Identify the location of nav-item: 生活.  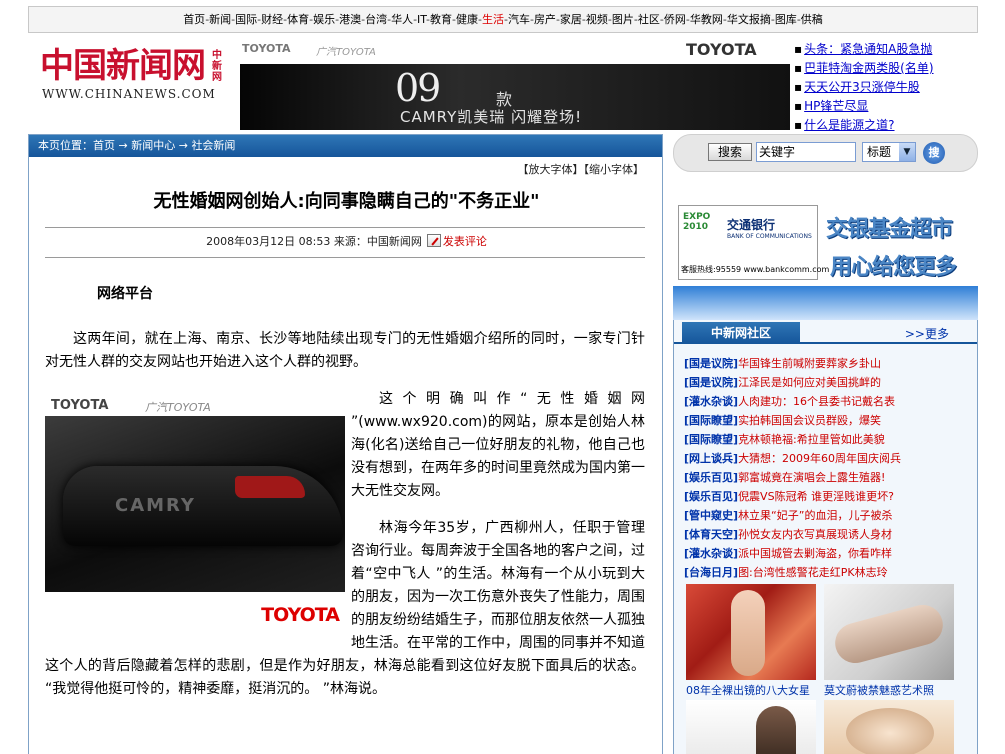
(493, 19).